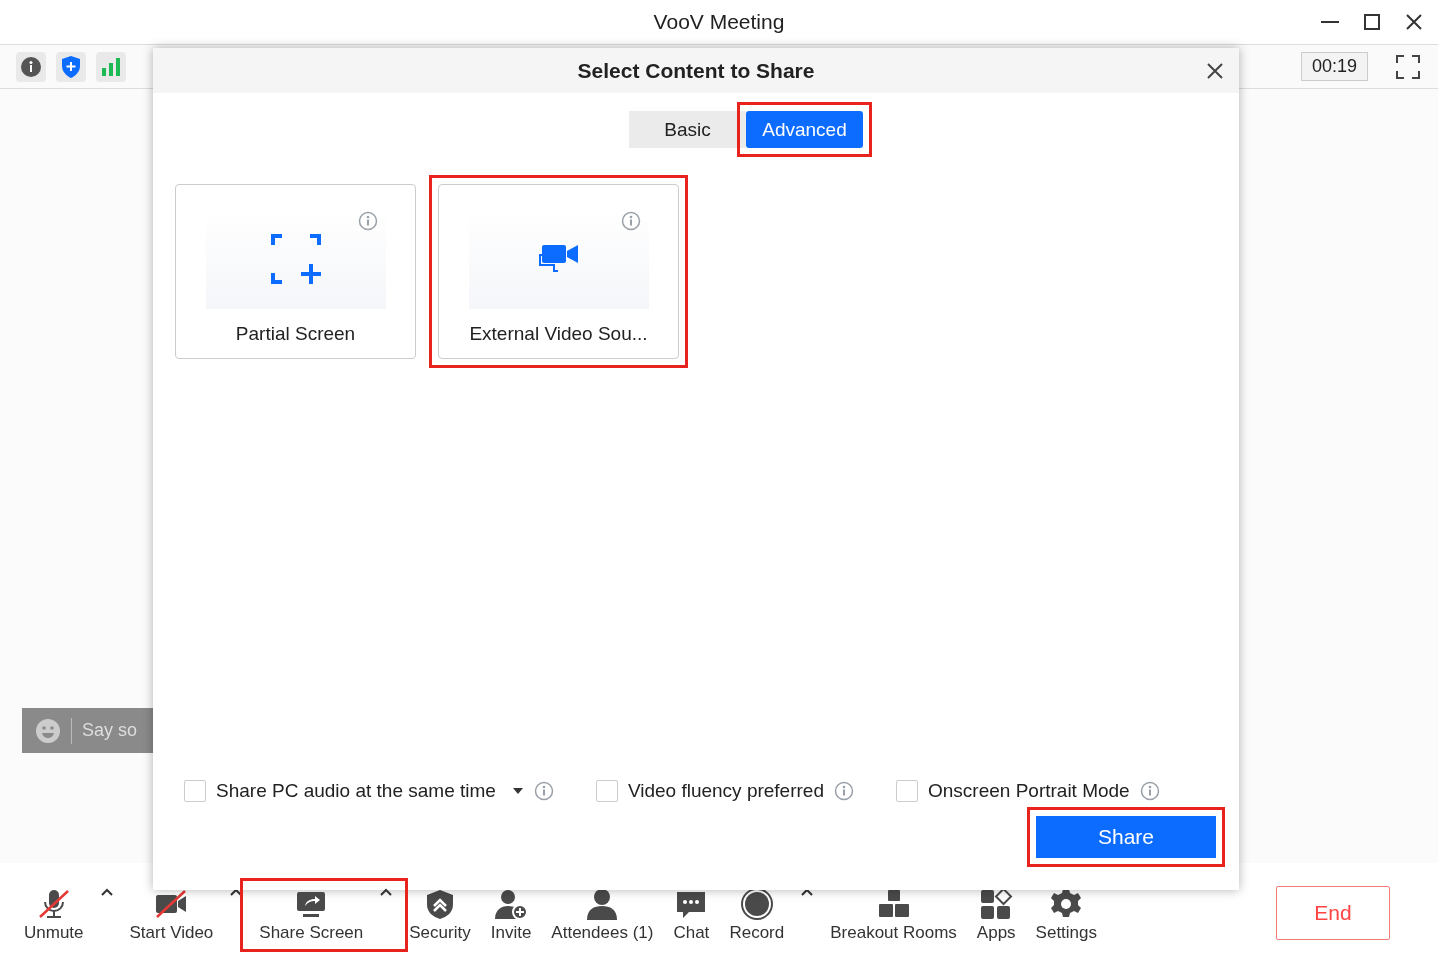  Describe the element at coordinates (804, 129) in the screenshot. I see `tab: Advanced` at that location.